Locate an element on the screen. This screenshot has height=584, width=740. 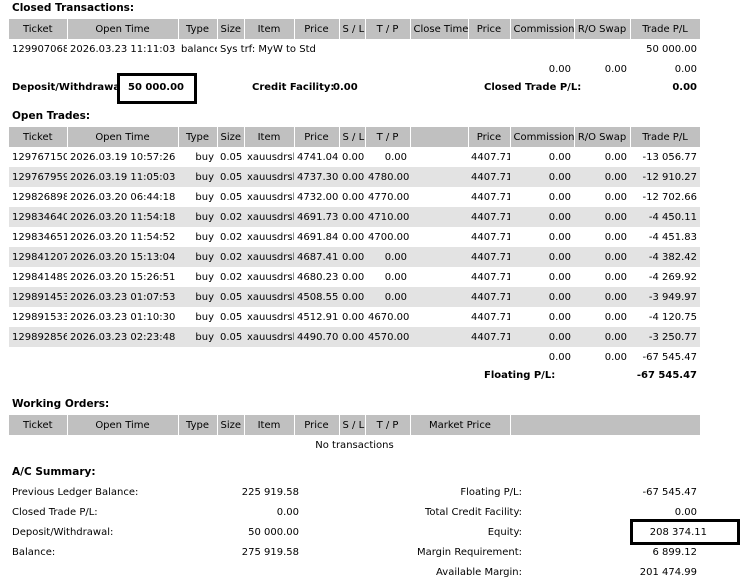
ac-summary-title: A/C Summary: is located at coordinates (54, 472).